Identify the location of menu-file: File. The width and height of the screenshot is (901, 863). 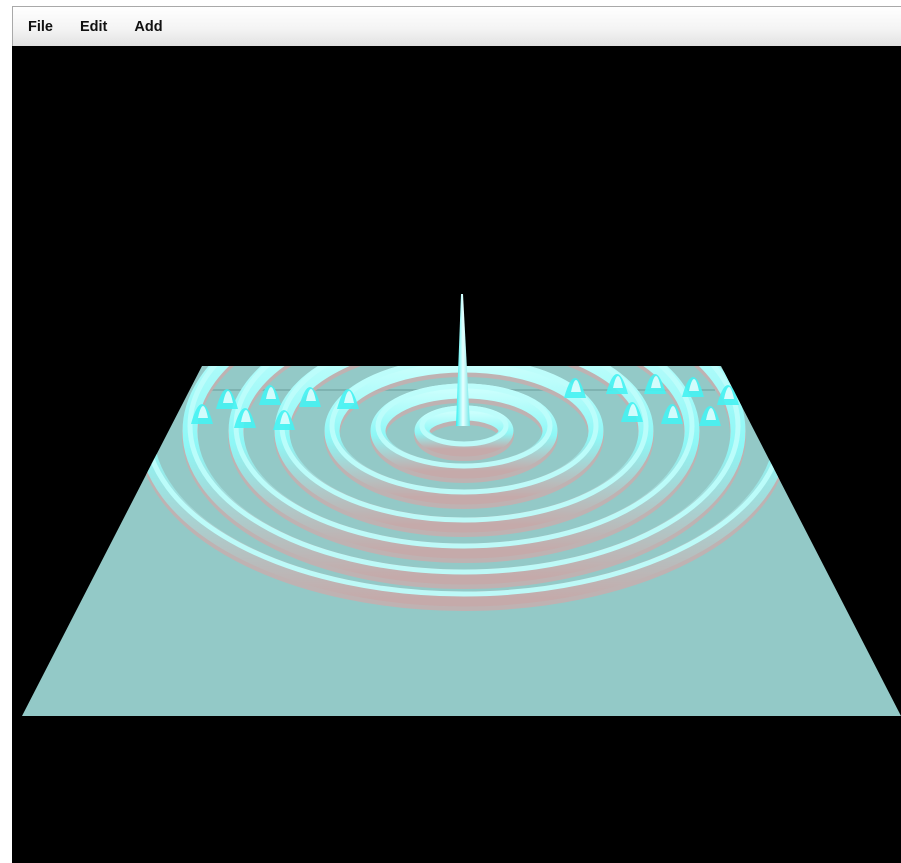
(40, 27).